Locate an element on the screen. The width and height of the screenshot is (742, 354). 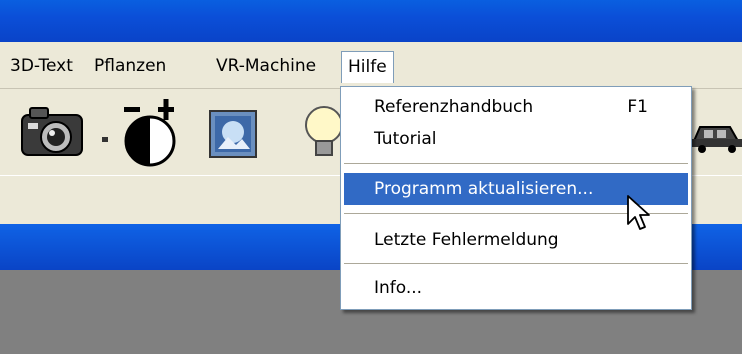
menu-item-referenzhandbuch: Referenzhandbuch F1 is located at coordinates (516, 107).